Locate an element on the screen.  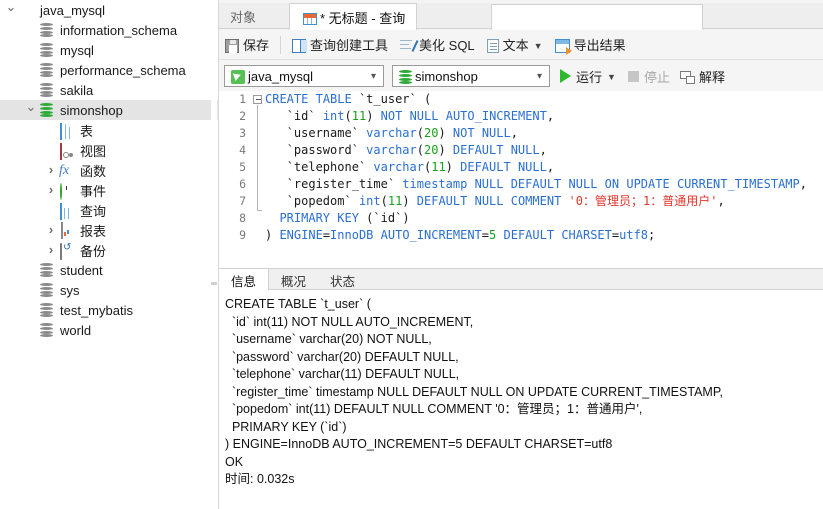
play-icon is located at coordinates (565, 76).